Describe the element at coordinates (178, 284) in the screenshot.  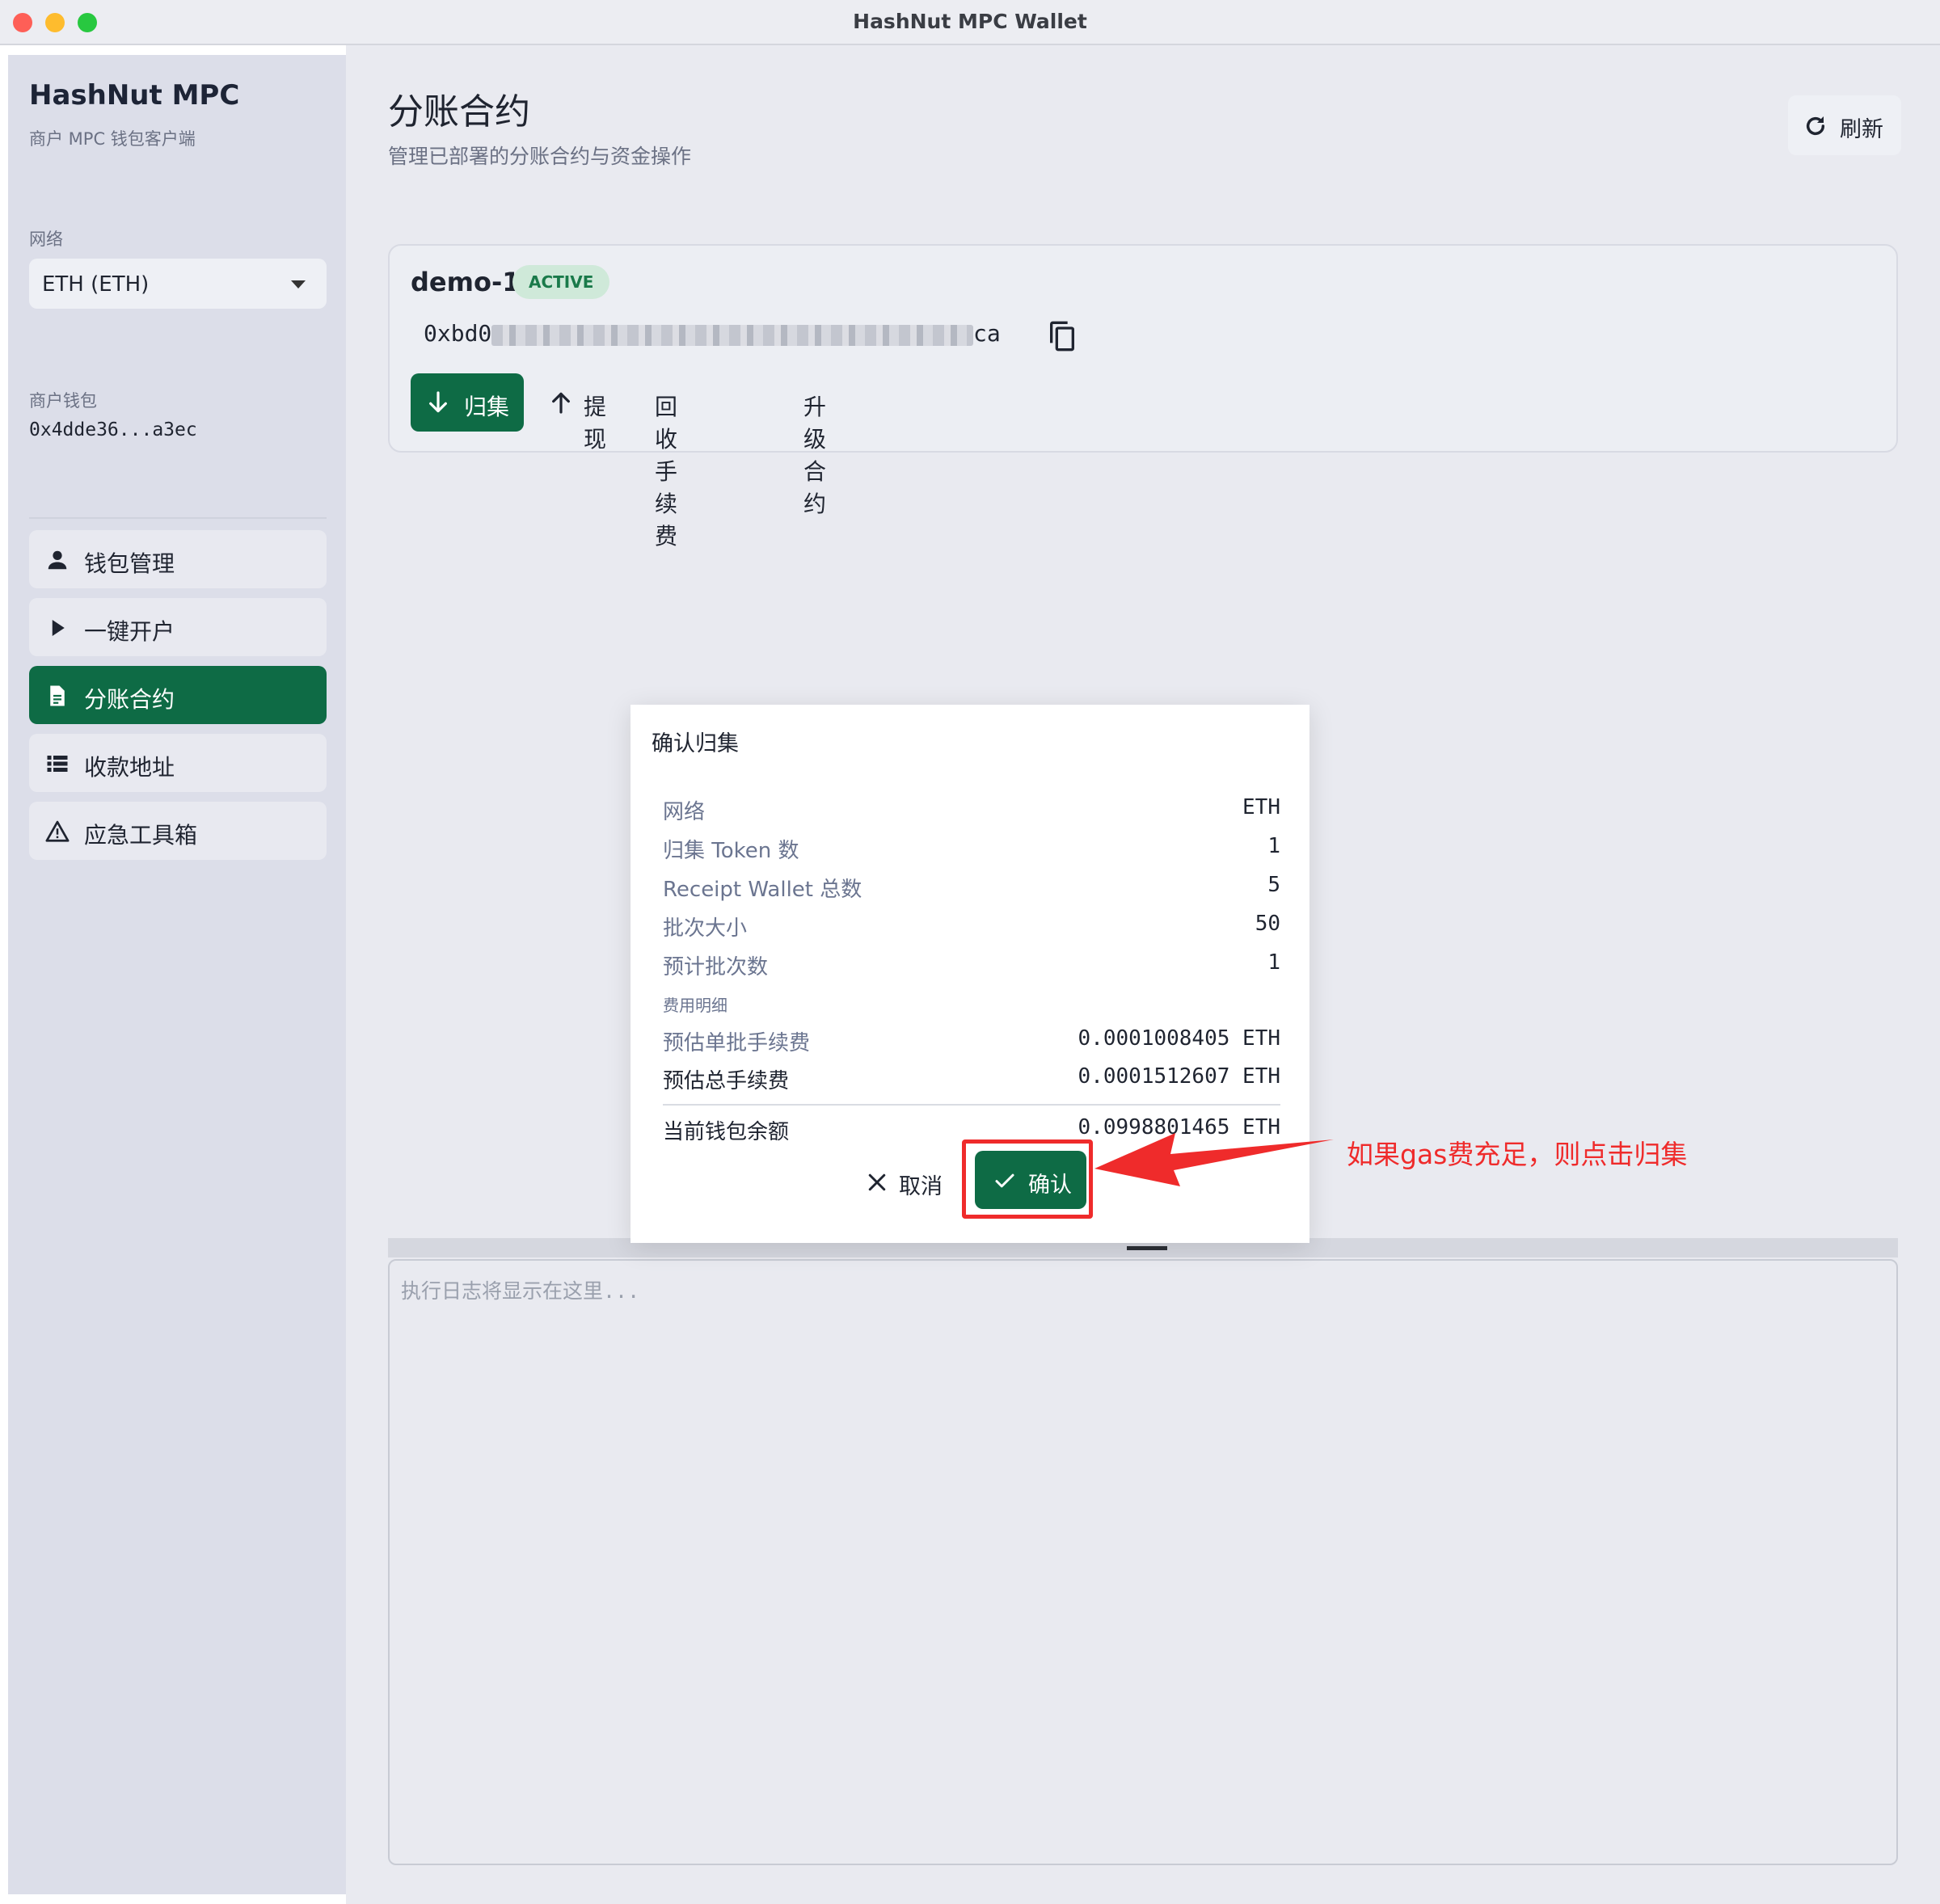
I see `network-select: ETH (ETH)` at that location.